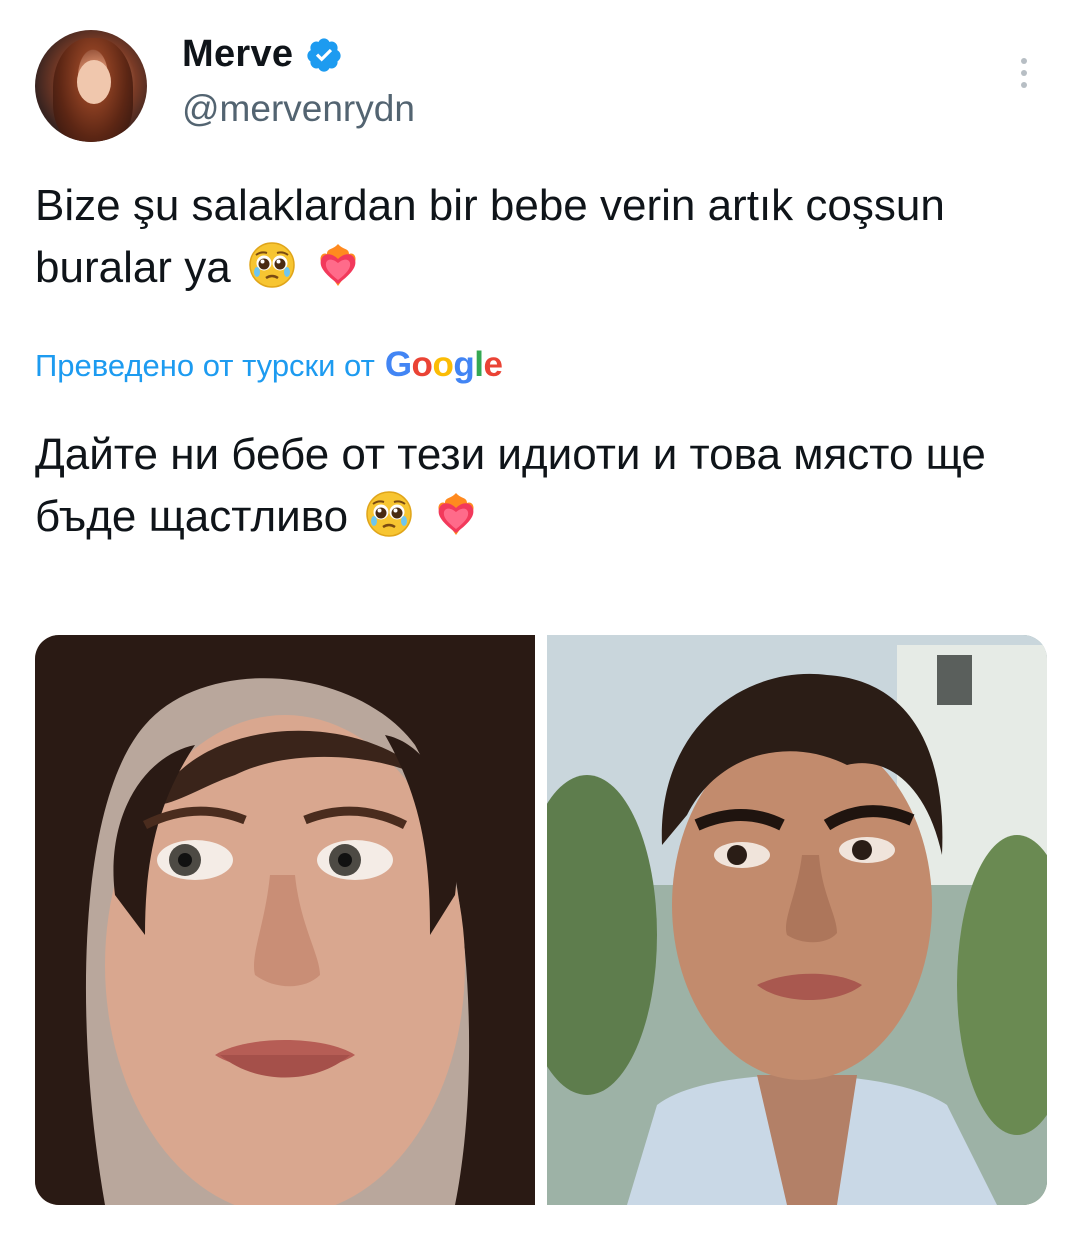 The height and width of the screenshot is (1238, 1080). Describe the element at coordinates (298, 109) in the screenshot. I see `author-handle: @mervenrydn` at that location.